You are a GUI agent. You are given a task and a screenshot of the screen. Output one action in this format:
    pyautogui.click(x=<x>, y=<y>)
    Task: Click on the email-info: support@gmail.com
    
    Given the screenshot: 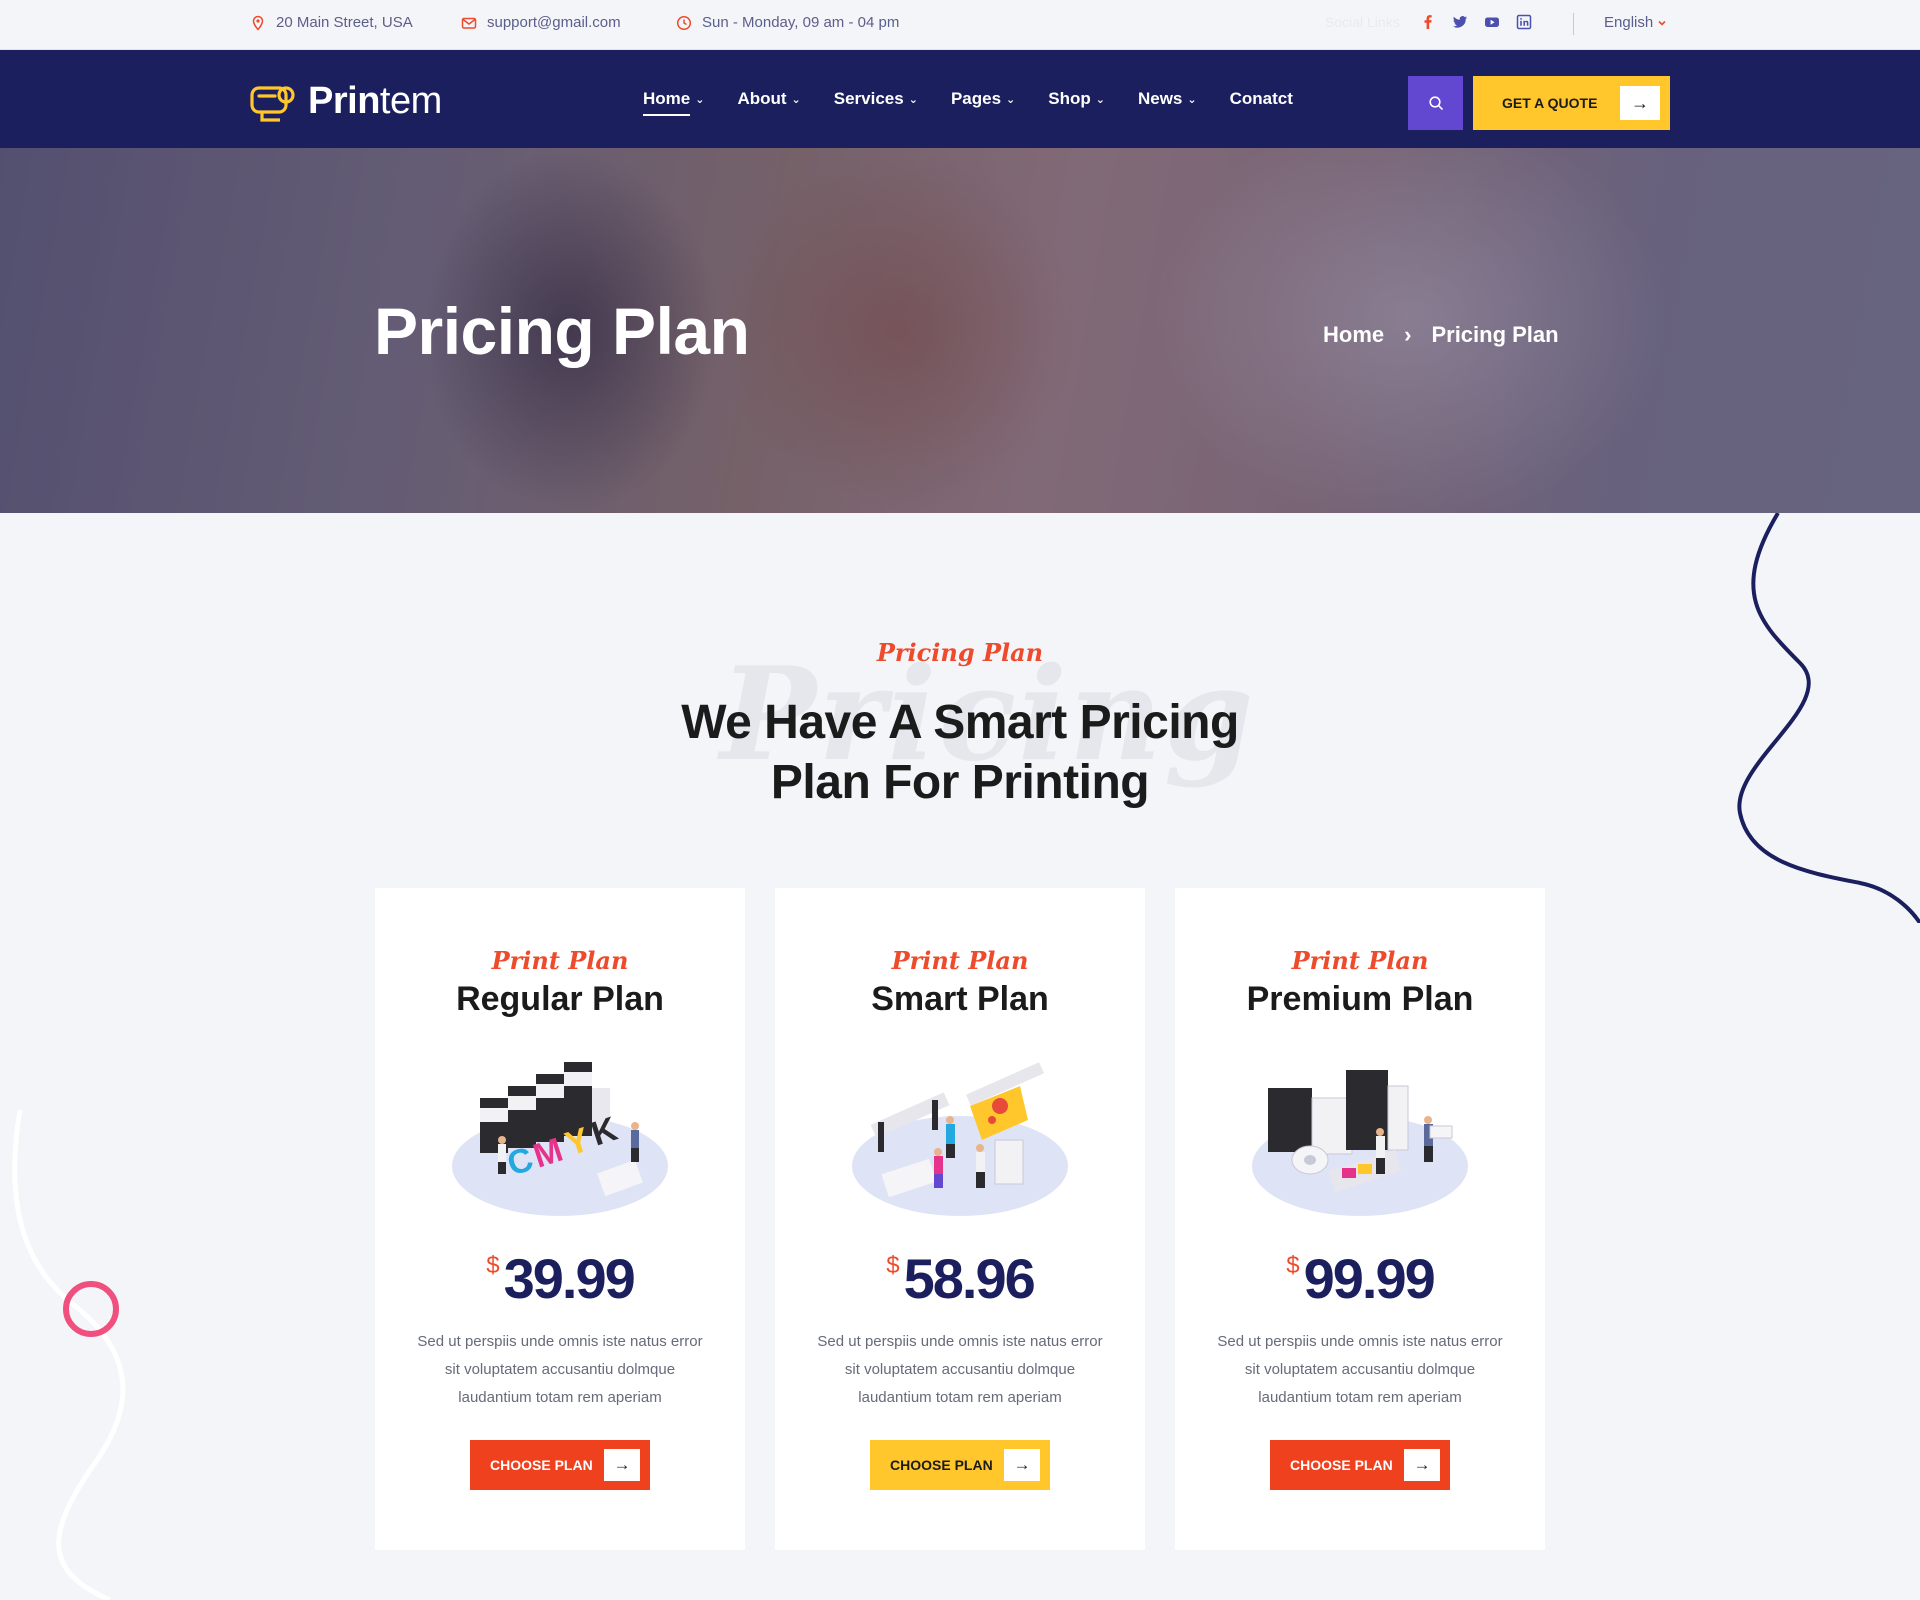 What is the action you would take?
    pyautogui.click(x=541, y=22)
    